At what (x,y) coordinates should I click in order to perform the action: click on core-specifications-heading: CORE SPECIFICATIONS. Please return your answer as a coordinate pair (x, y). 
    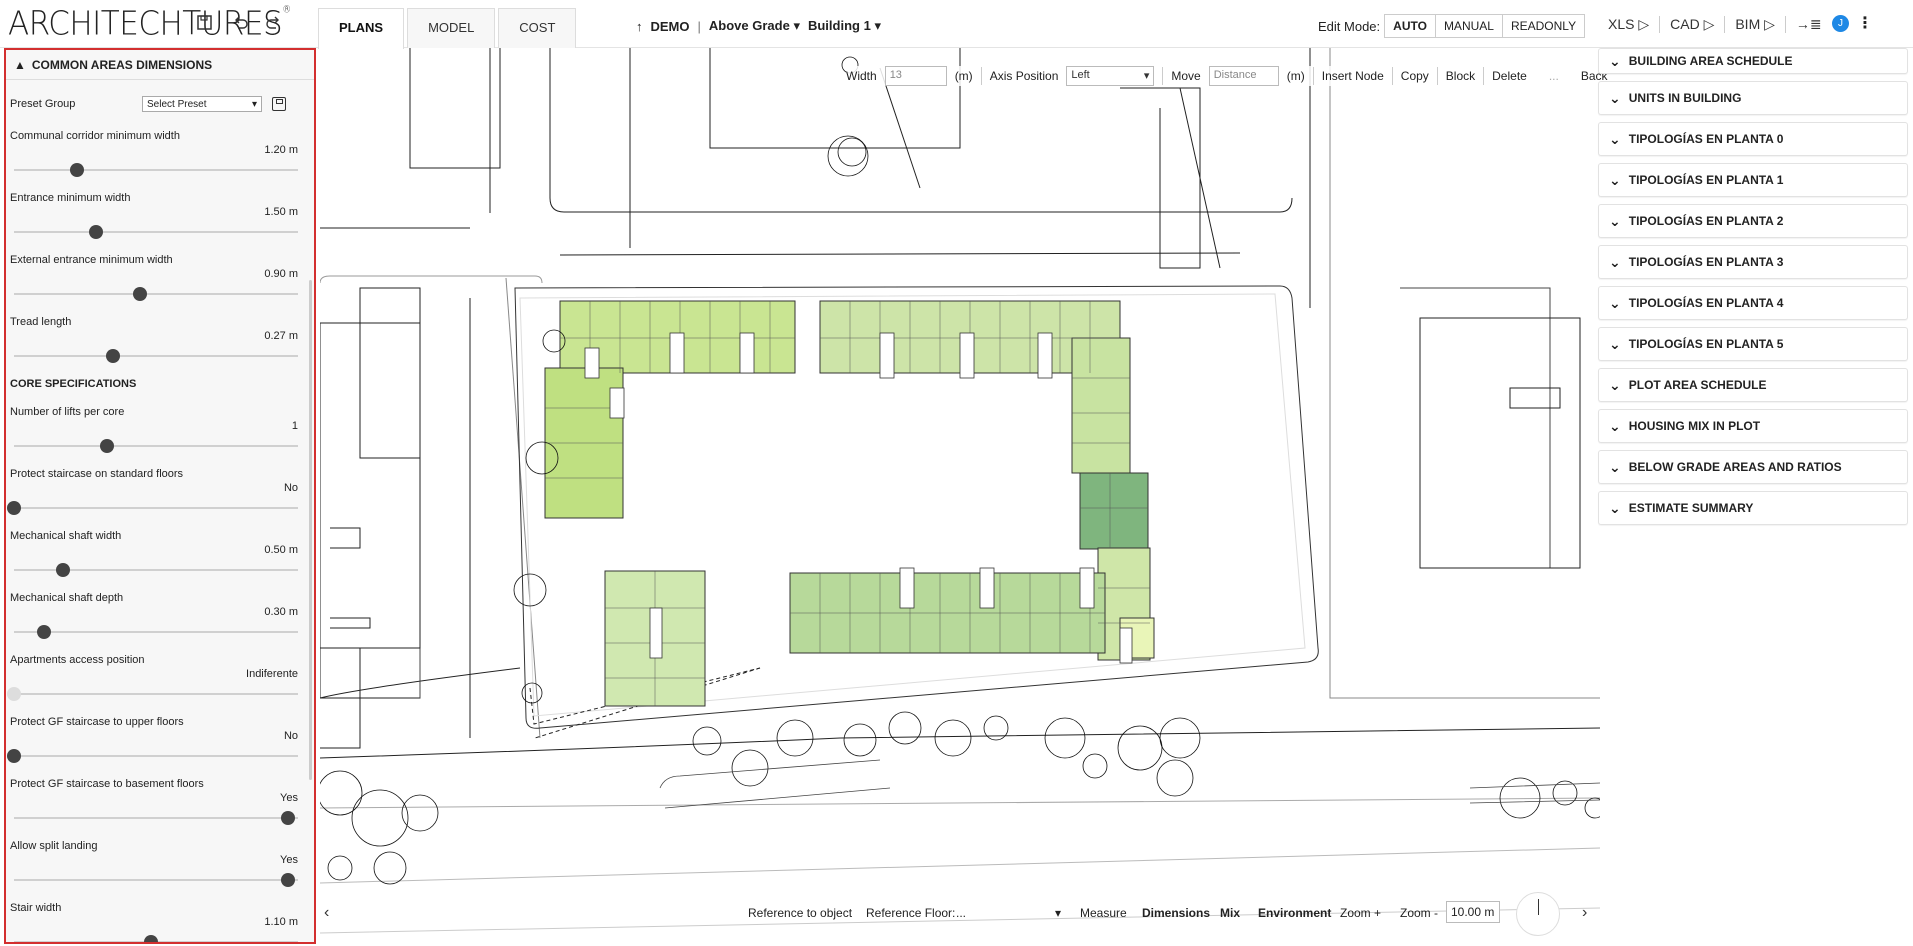
    Looking at the image, I should click on (73, 384).